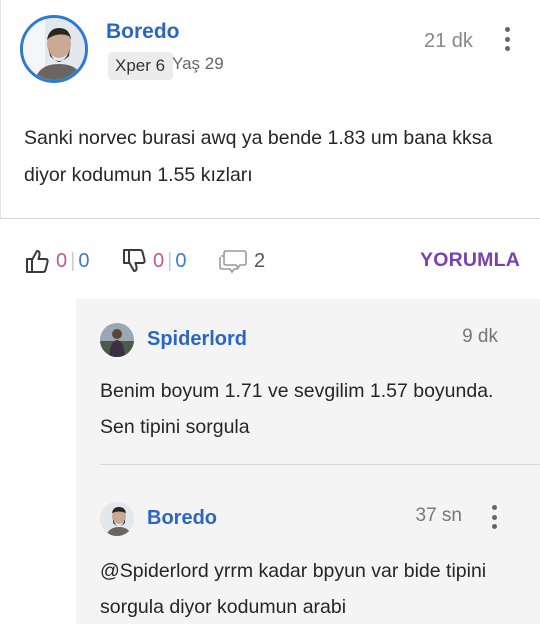  Describe the element at coordinates (134, 260) in the screenshot. I see `thumbs-down-icon` at that location.